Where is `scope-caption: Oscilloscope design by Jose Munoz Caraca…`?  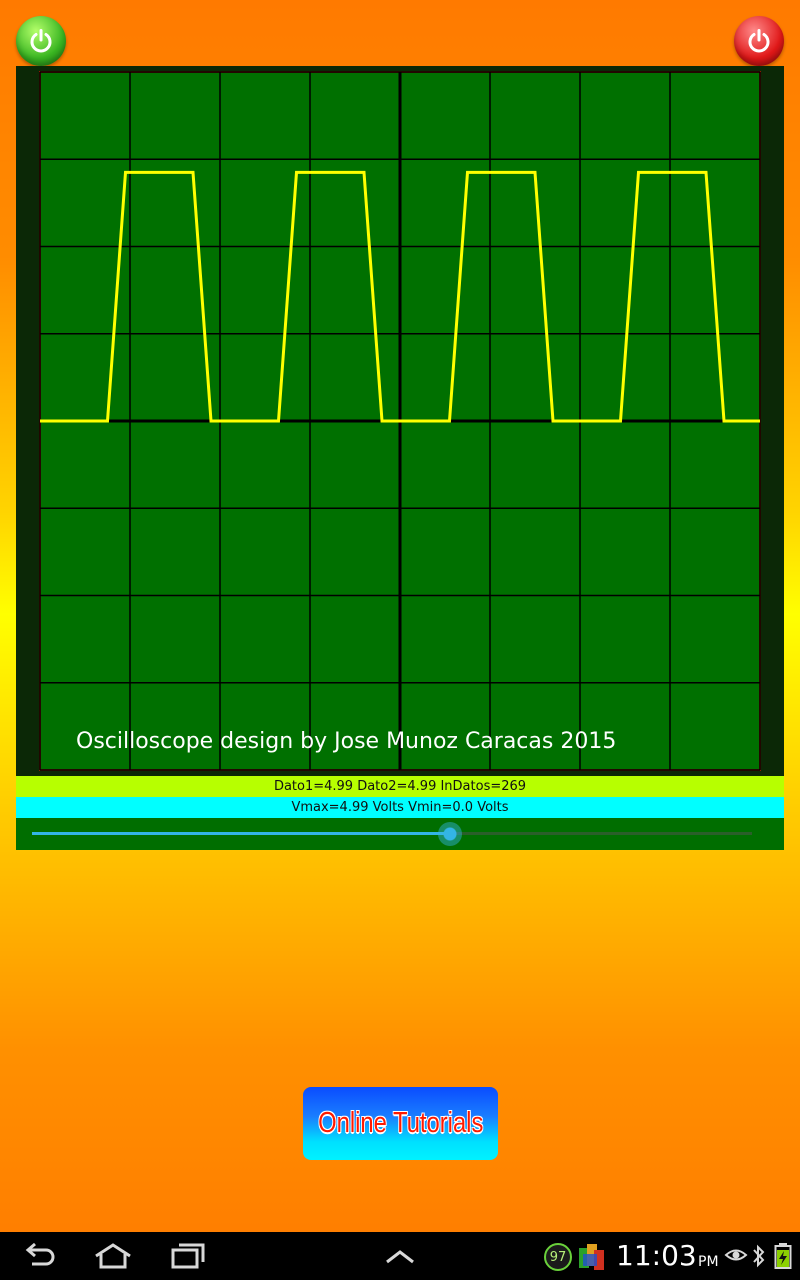
scope-caption: Oscilloscope design by Jose Munoz Caraca… is located at coordinates (346, 741).